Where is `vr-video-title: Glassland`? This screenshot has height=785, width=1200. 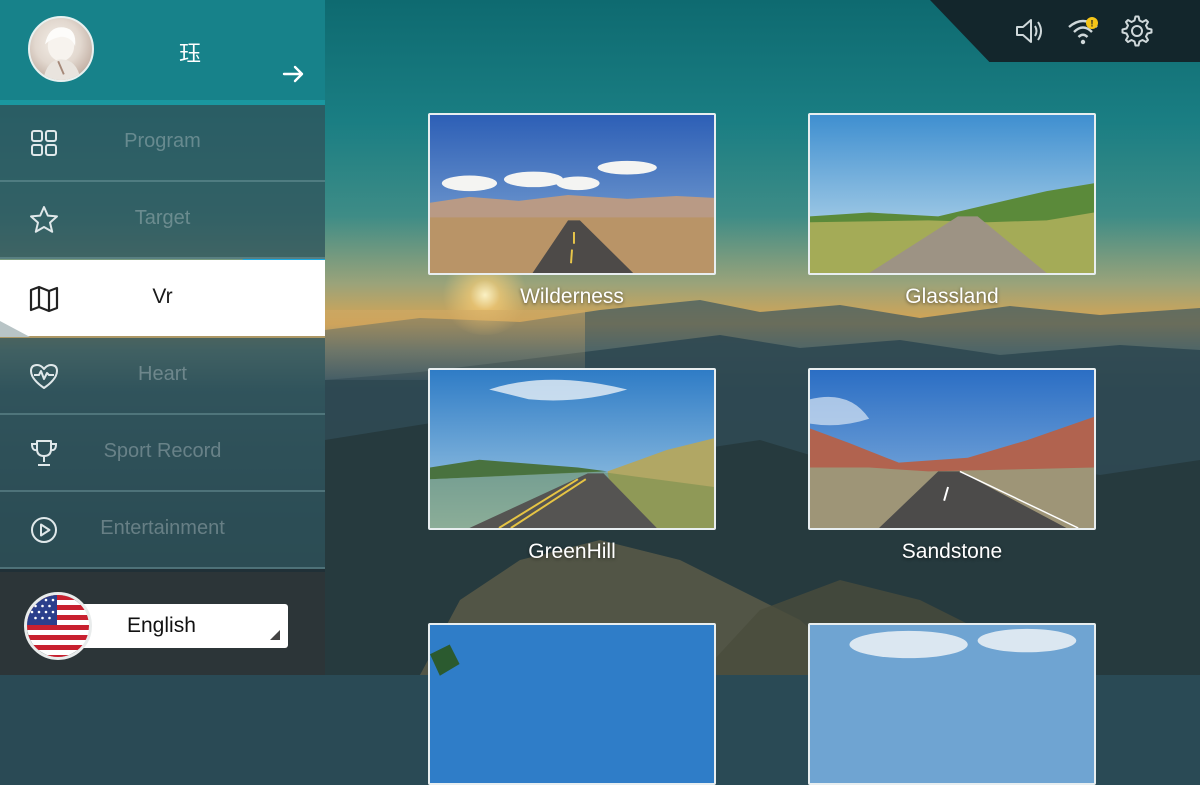
vr-video-title: Glassland is located at coordinates (952, 296).